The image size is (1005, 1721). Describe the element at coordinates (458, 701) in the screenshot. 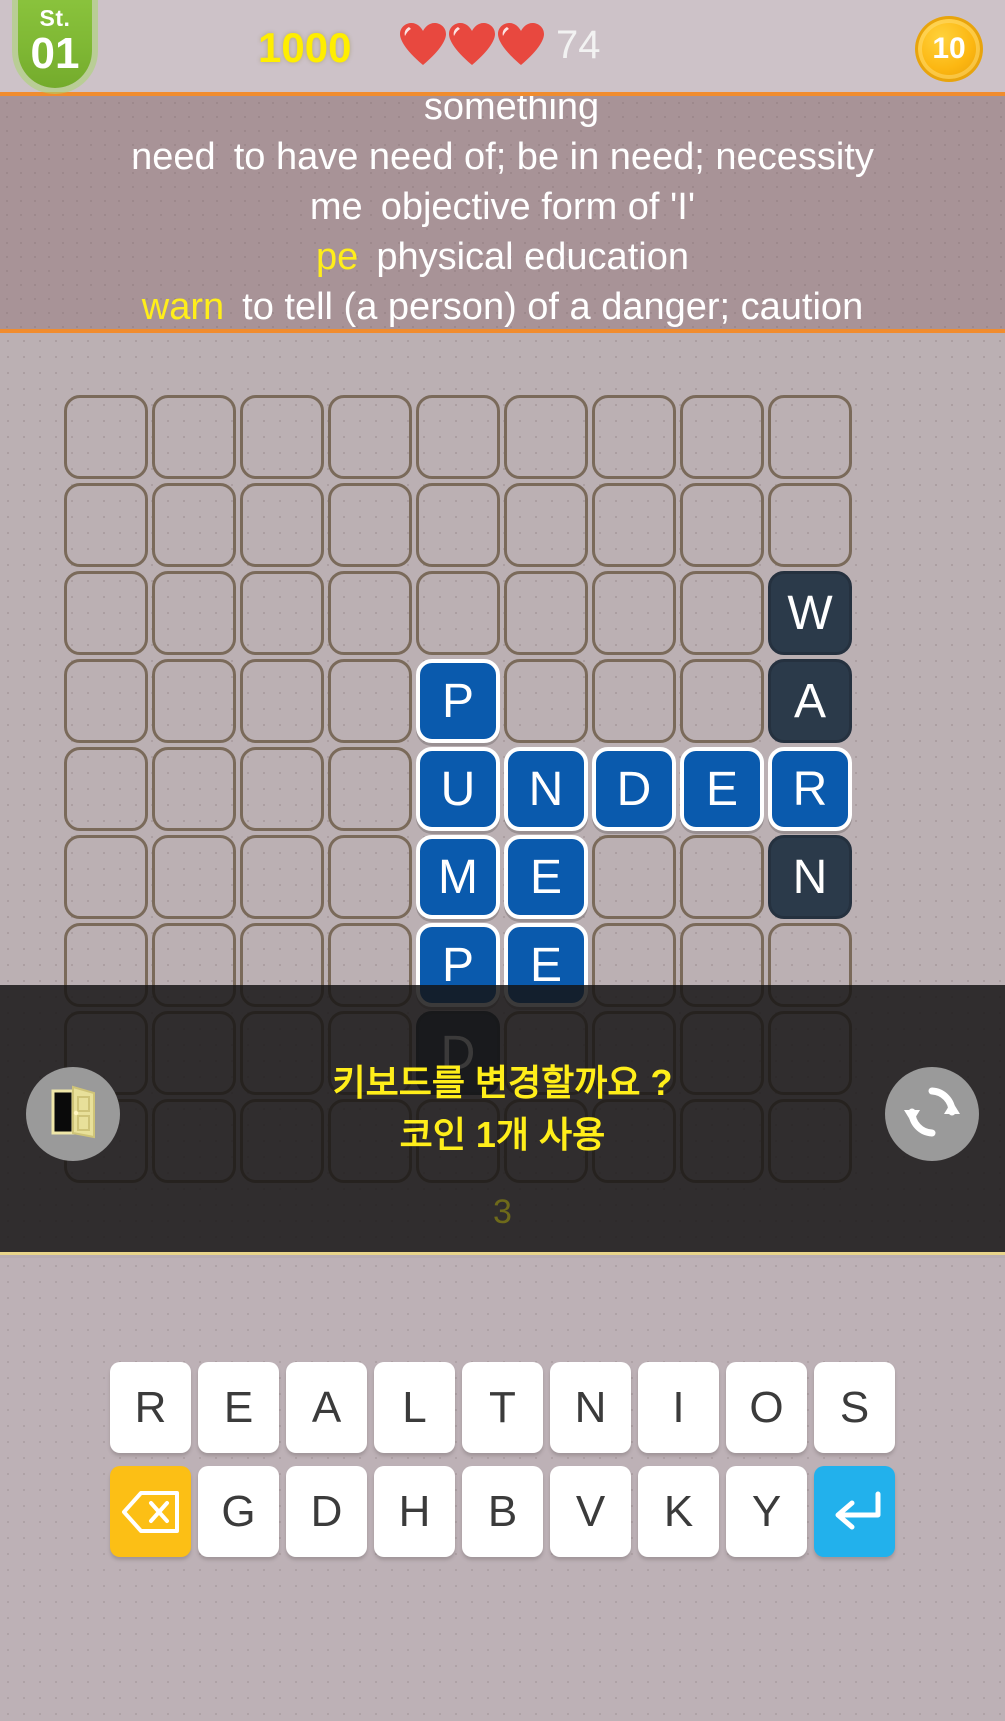

I see `grid-cell-letter: P` at that location.